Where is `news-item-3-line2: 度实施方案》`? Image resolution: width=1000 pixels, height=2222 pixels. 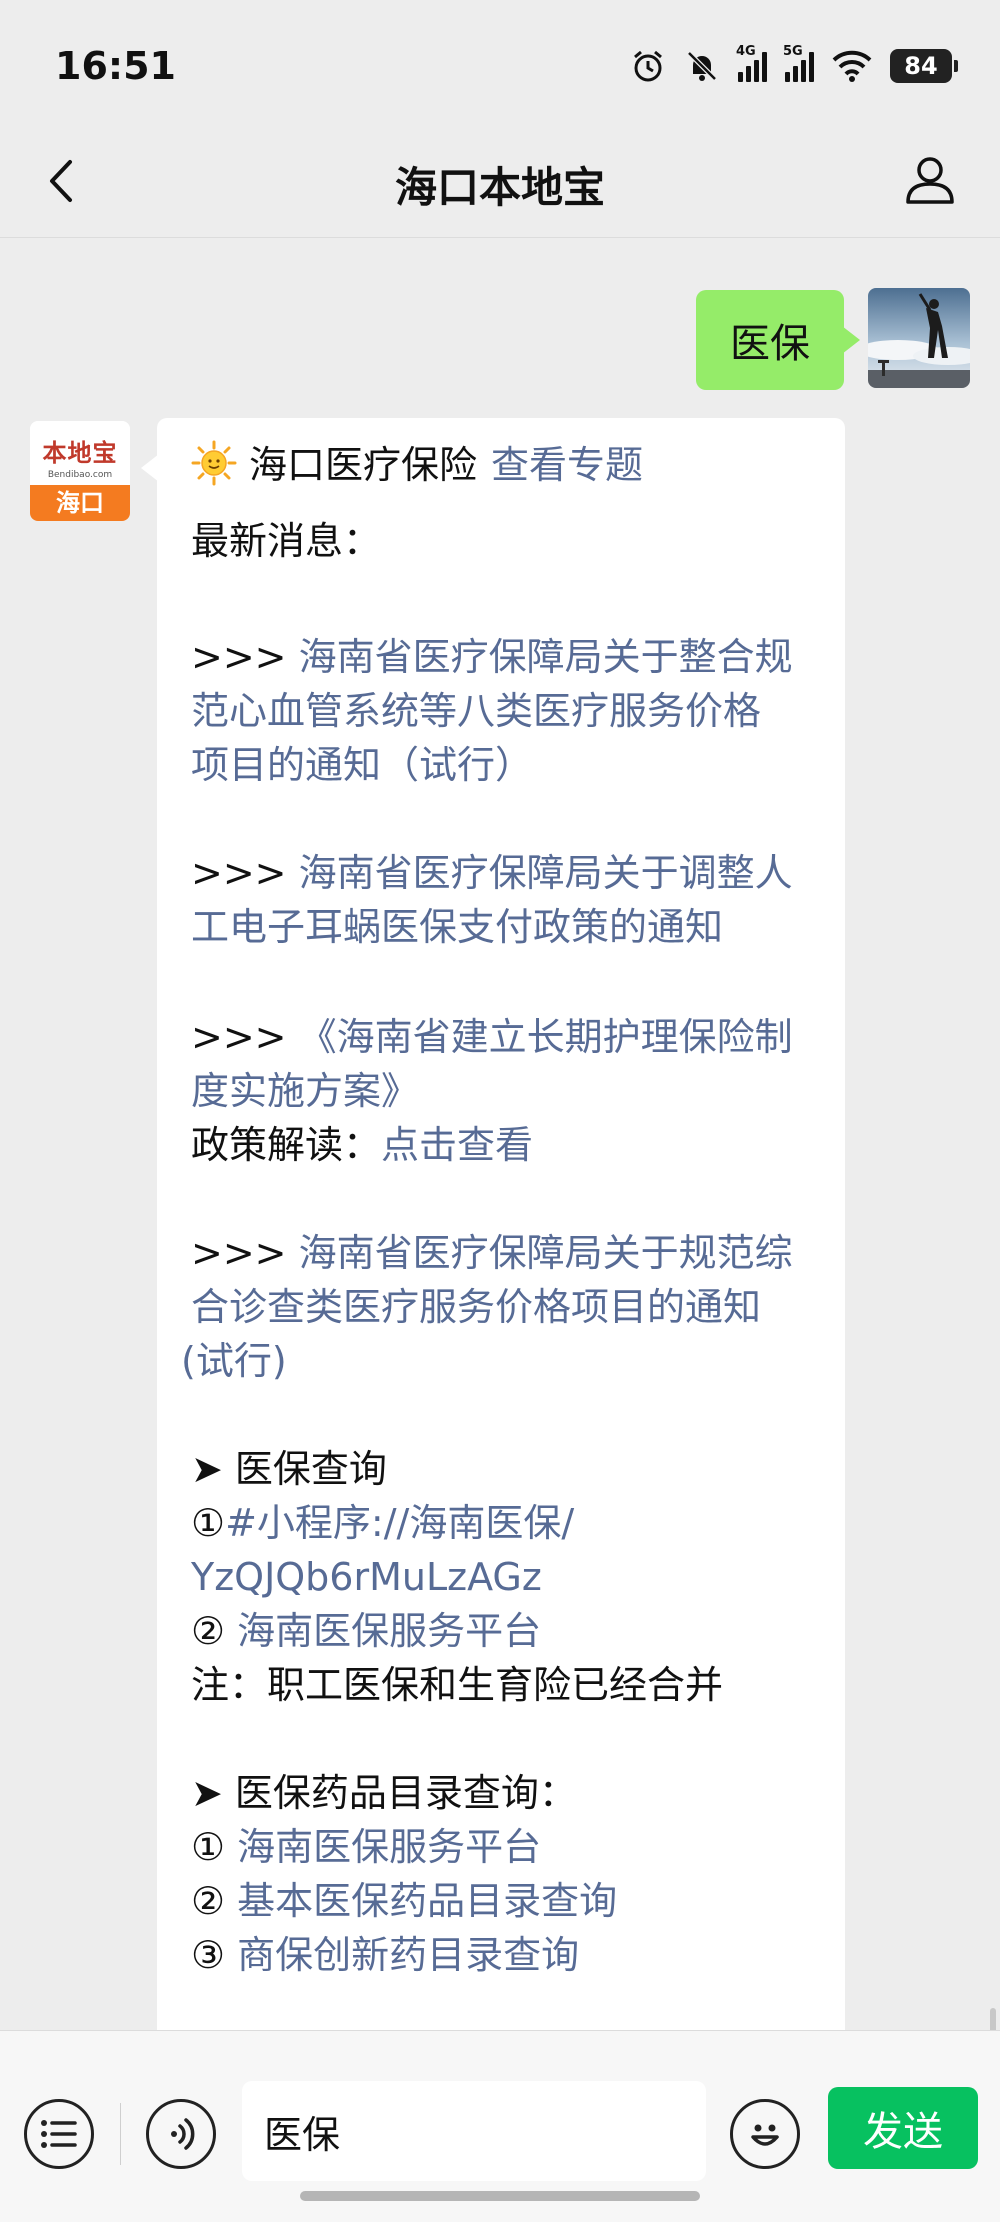 news-item-3-line2: 度实施方案》 is located at coordinates (305, 1091).